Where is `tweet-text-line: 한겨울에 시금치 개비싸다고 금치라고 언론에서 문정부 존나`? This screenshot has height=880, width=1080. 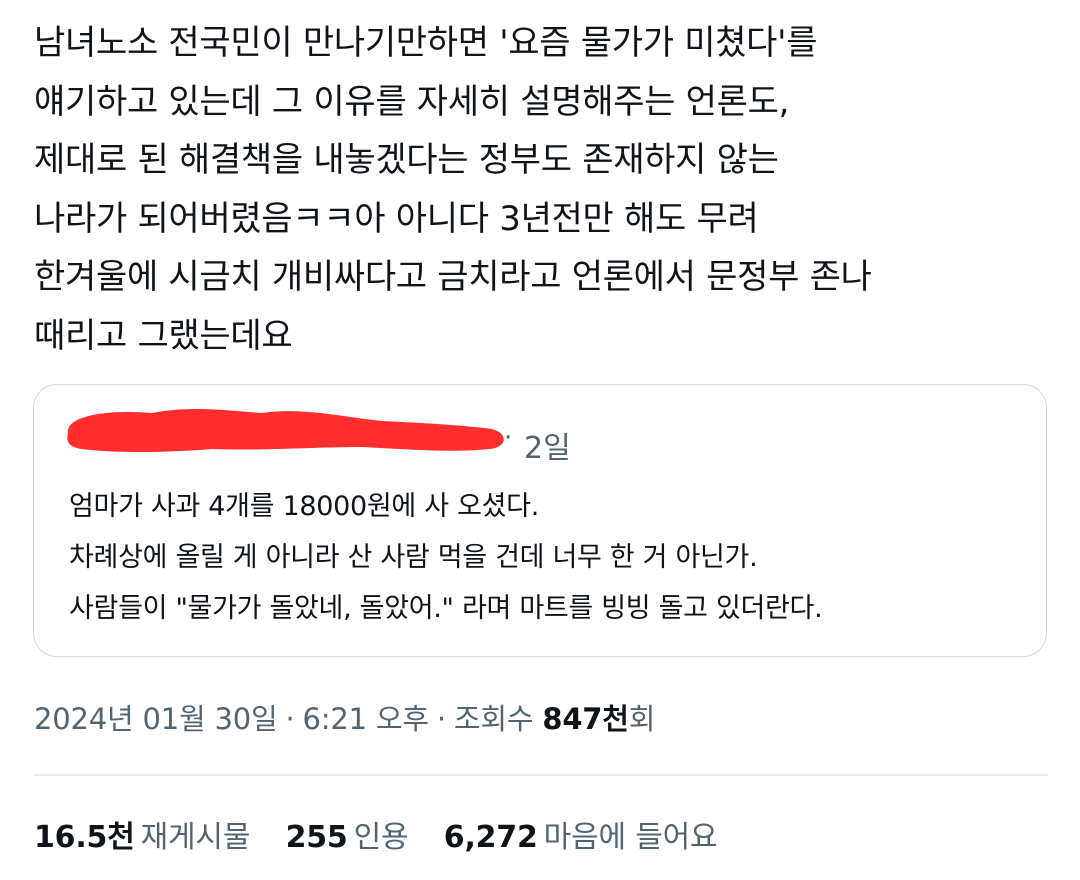
tweet-text-line: 한겨울에 시금치 개비싸다고 금치라고 언론에서 문정부 존나 is located at coordinates (453, 277).